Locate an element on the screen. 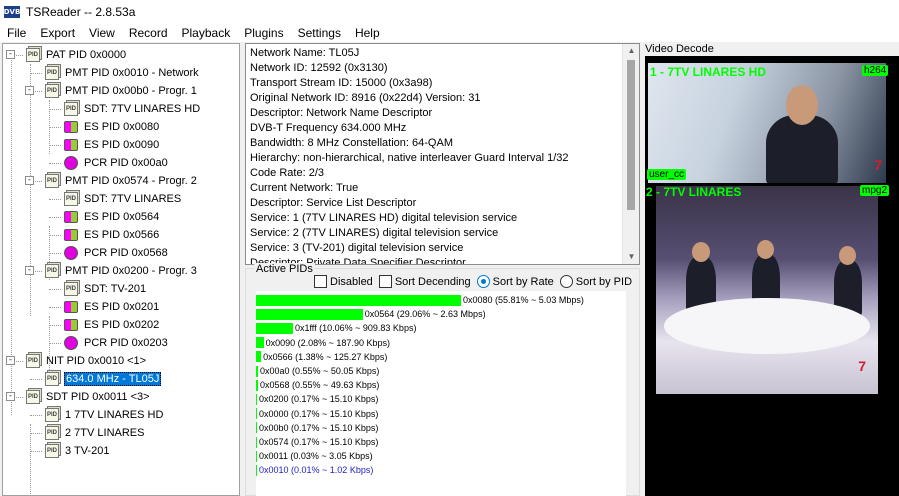 This screenshot has width=899, height=496. tree-node: ES PID 0x0201 is located at coordinates (111, 307).